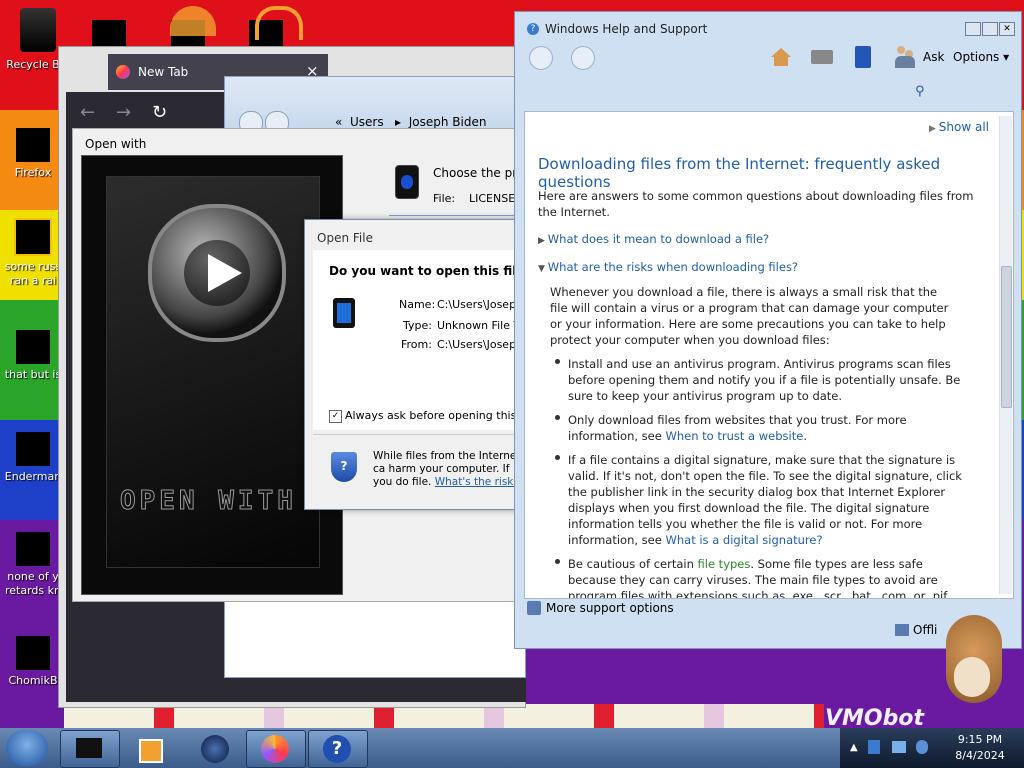 The width and height of the screenshot is (1024, 768). What do you see at coordinates (583, 58) in the screenshot?
I see `forward-icon` at bounding box center [583, 58].